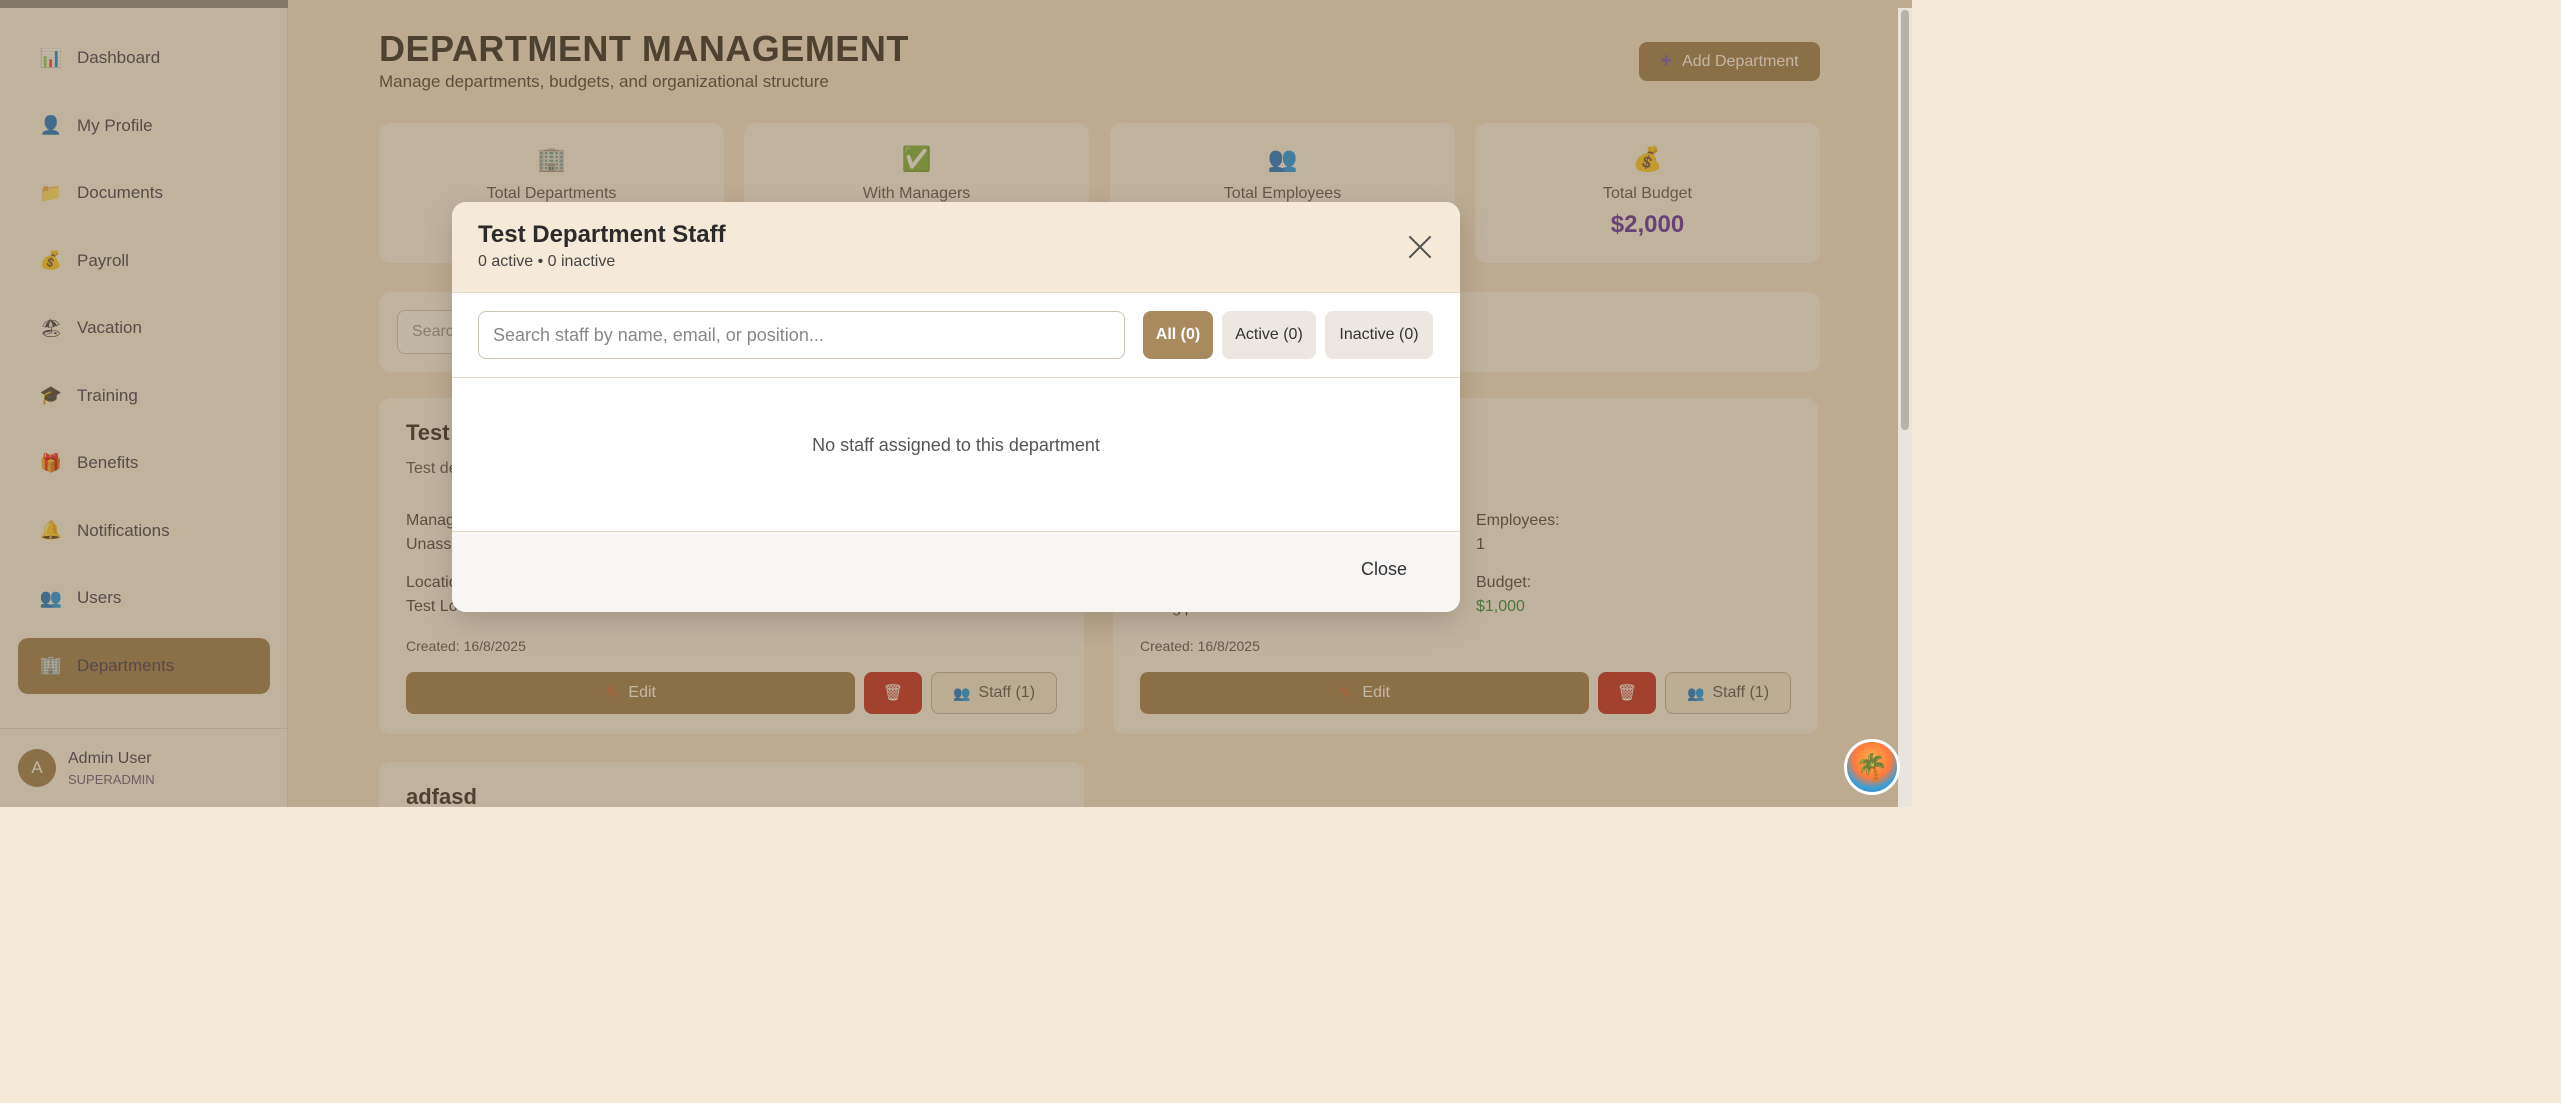 Image resolution: width=2561 pixels, height=1103 pixels. Describe the element at coordinates (1178, 335) in the screenshot. I see `filter-all-button: All (0)` at that location.